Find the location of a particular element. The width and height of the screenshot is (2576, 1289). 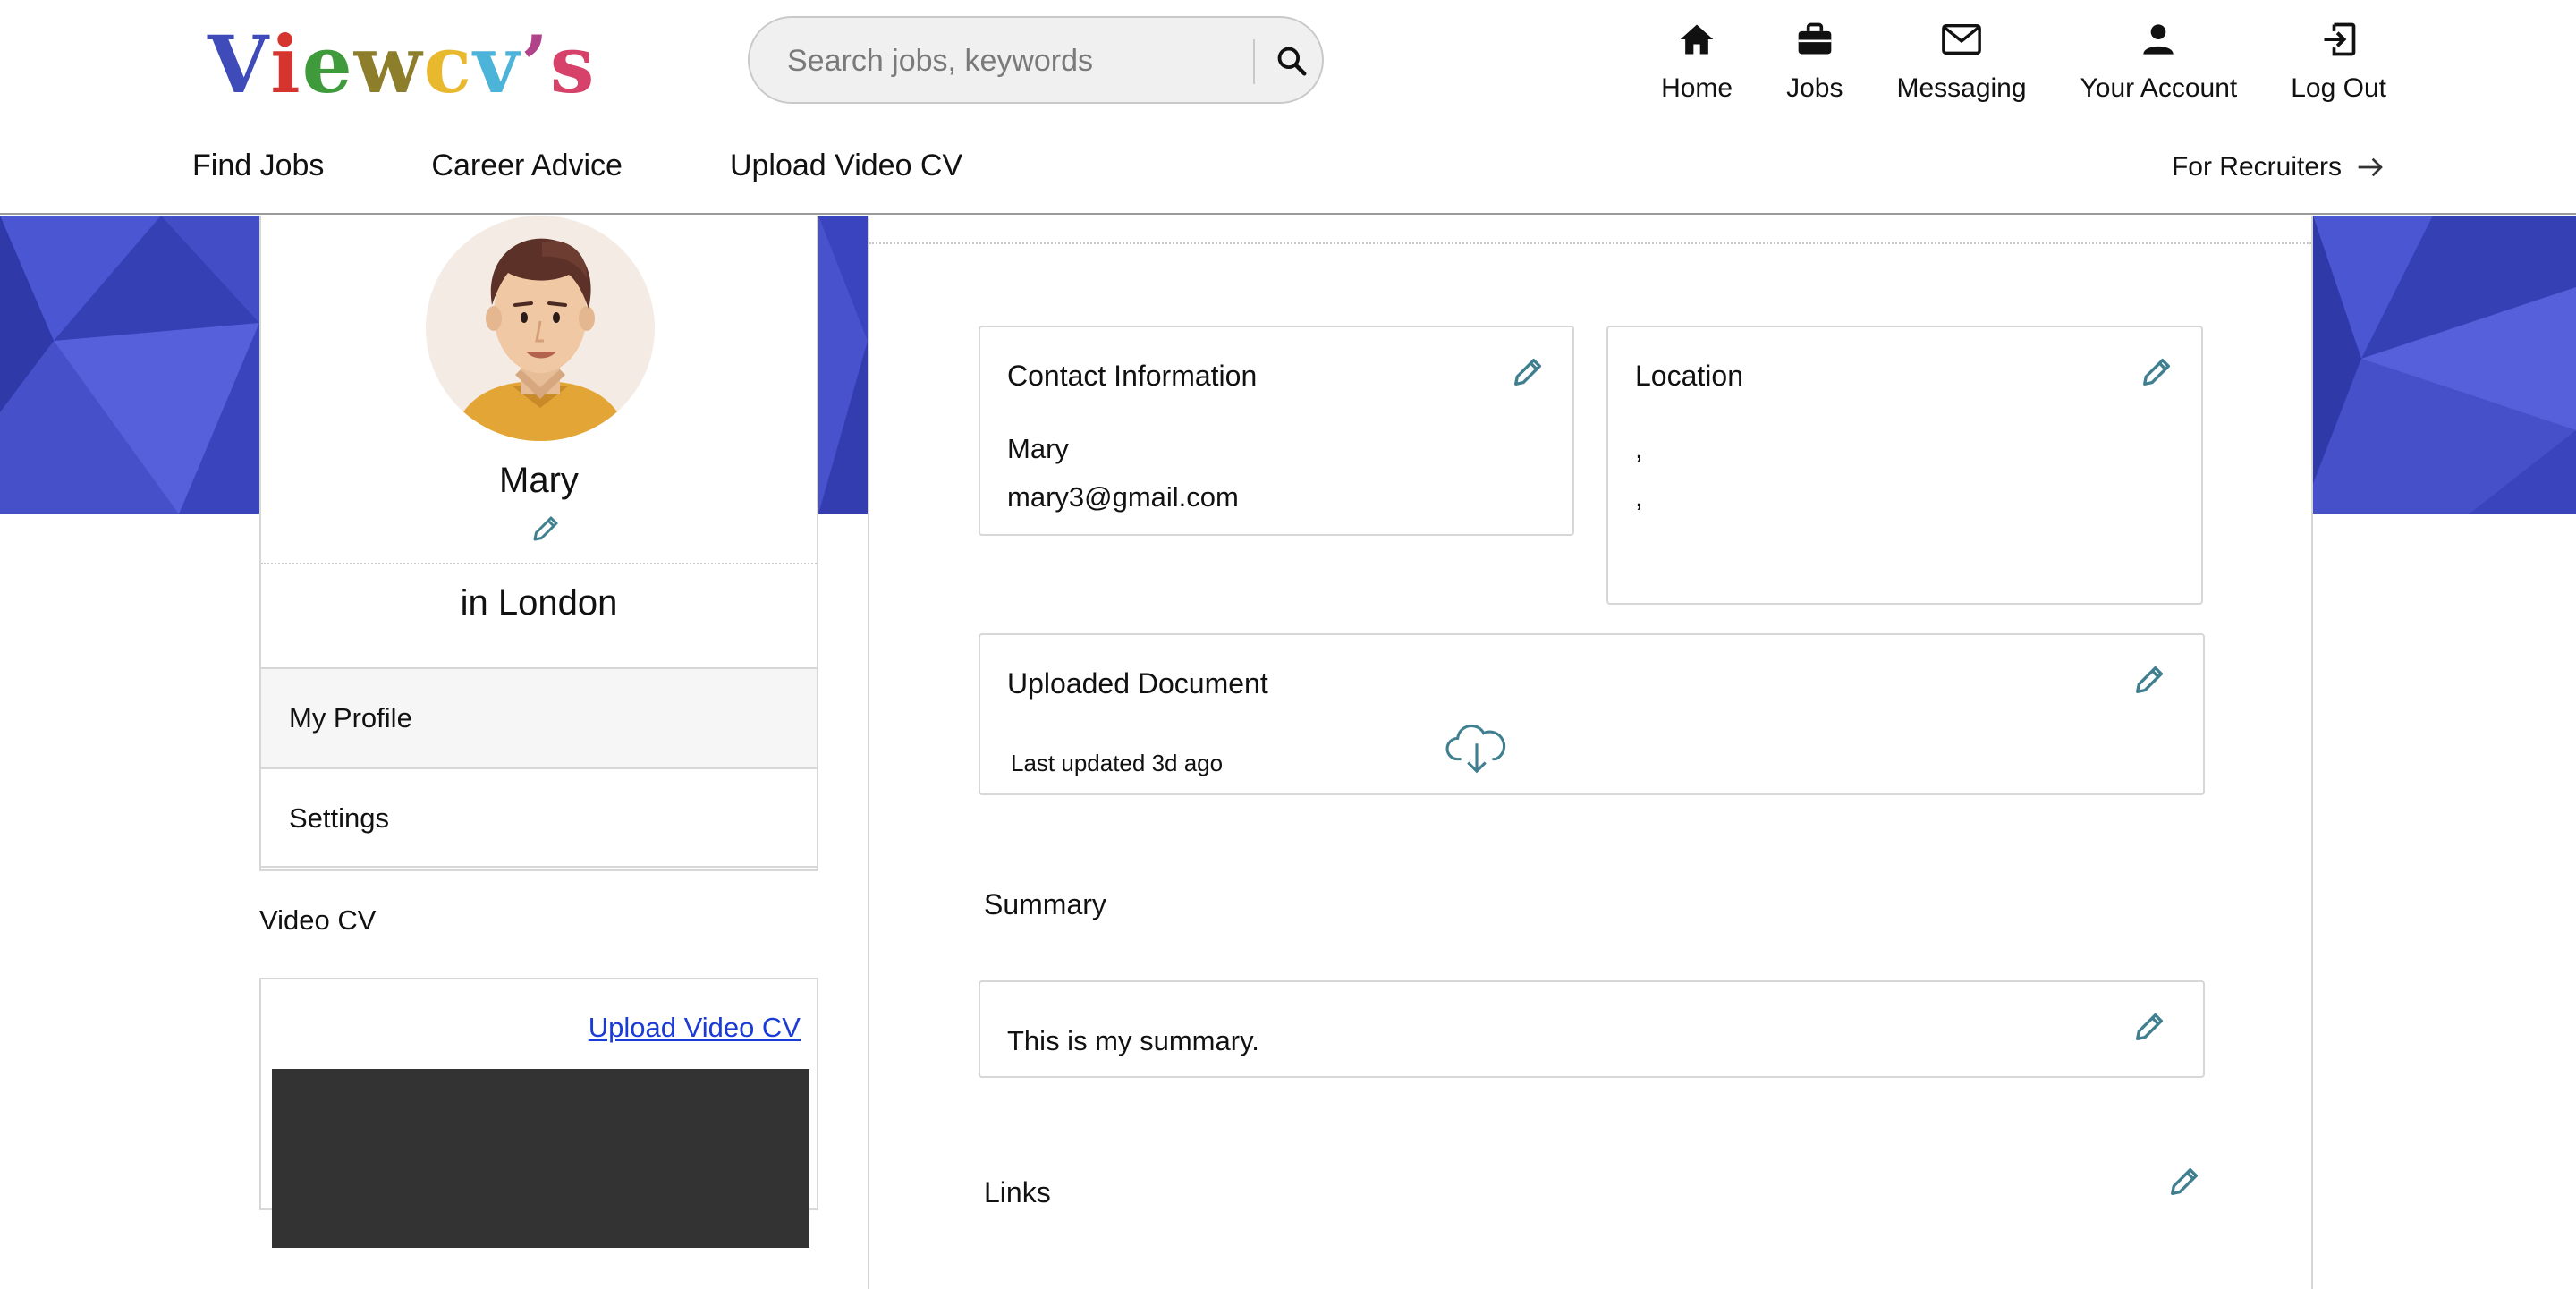

location-line-2: , is located at coordinates (1639, 497).